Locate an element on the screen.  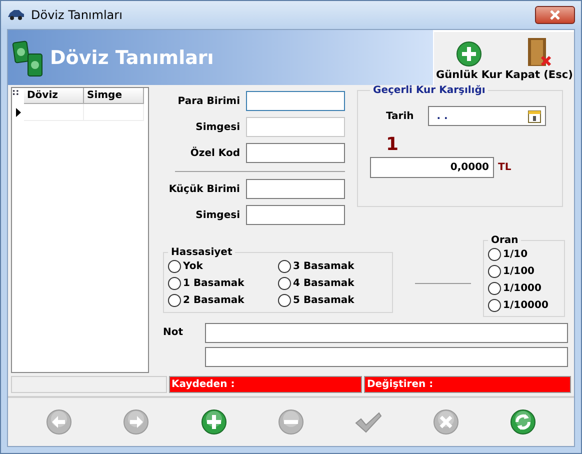
status-field: Kaydeden : is located at coordinates (265, 384).